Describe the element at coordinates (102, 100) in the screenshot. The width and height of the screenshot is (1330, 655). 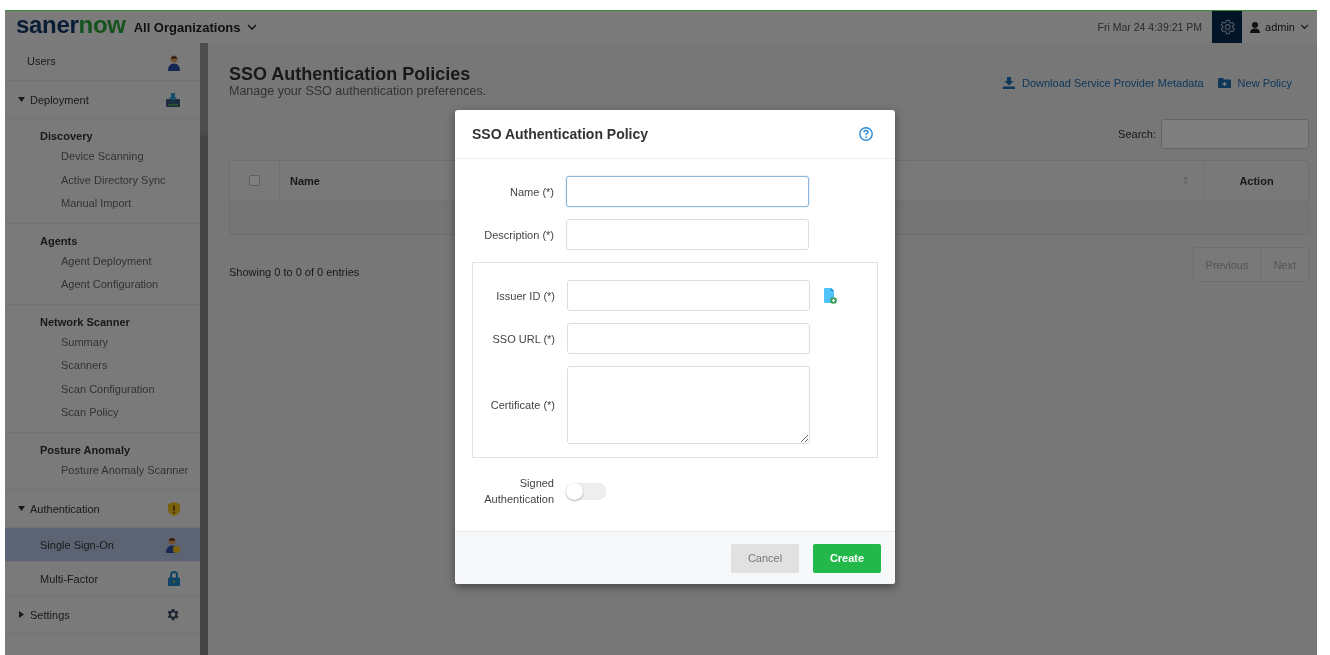
I see `sidebar-section: Deployment` at that location.